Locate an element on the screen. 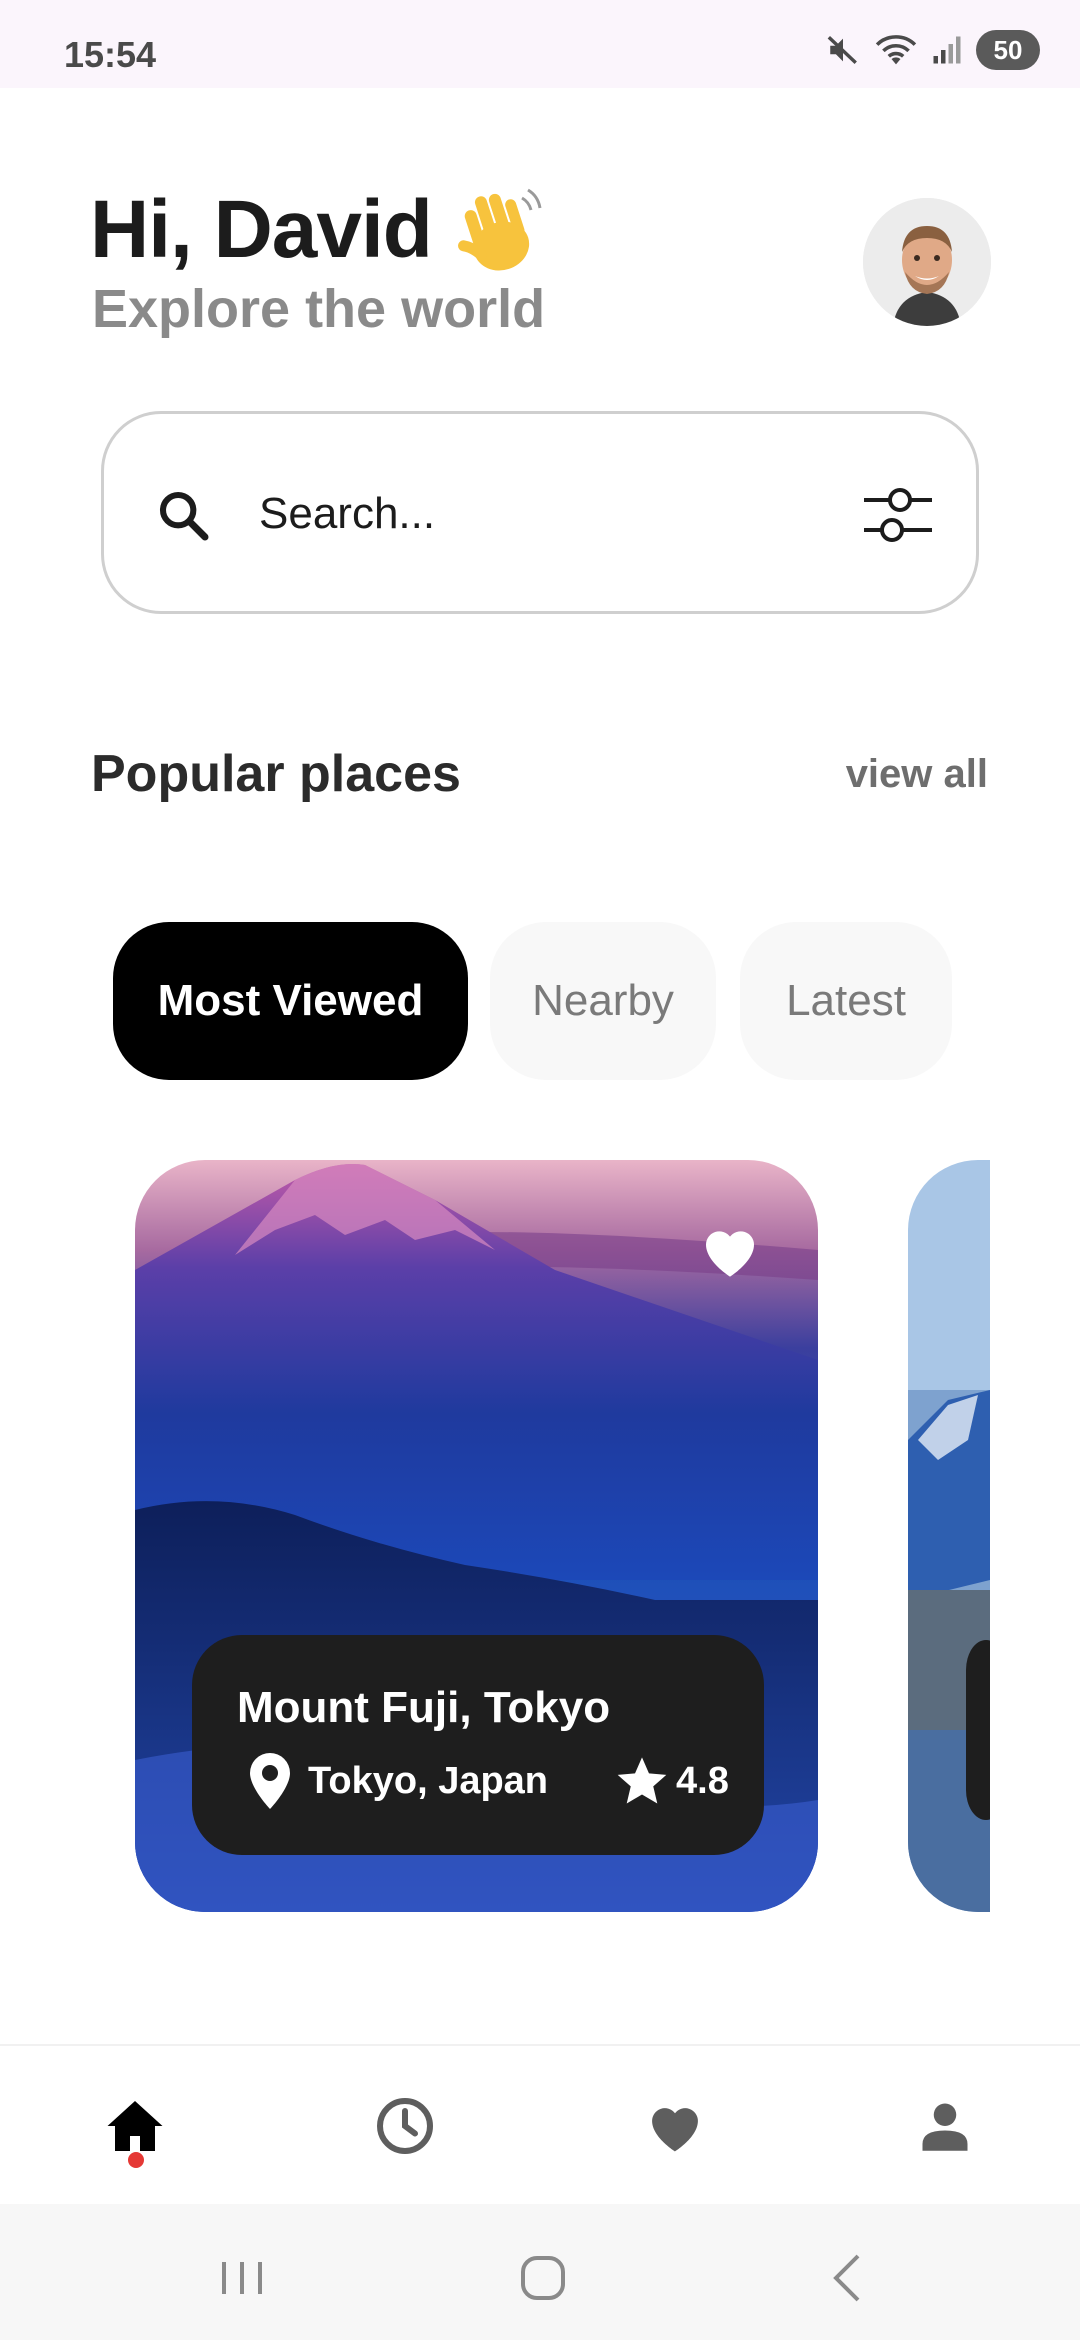 The image size is (1080, 2340). place-info-panel: Mount Fuji, Tokyo Tokyo, Japan 4.8 is located at coordinates (478, 1745).